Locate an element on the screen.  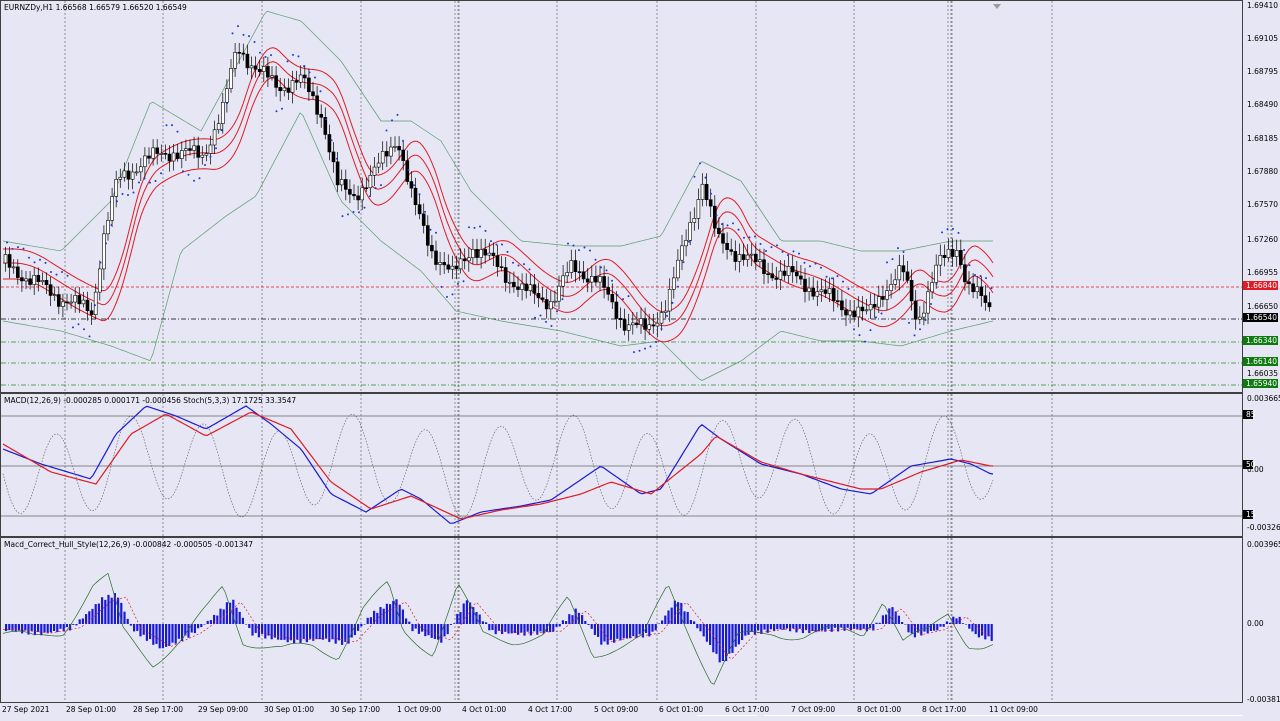
macd-tick-label: 0.003665 is located at coordinates (1263, 398).